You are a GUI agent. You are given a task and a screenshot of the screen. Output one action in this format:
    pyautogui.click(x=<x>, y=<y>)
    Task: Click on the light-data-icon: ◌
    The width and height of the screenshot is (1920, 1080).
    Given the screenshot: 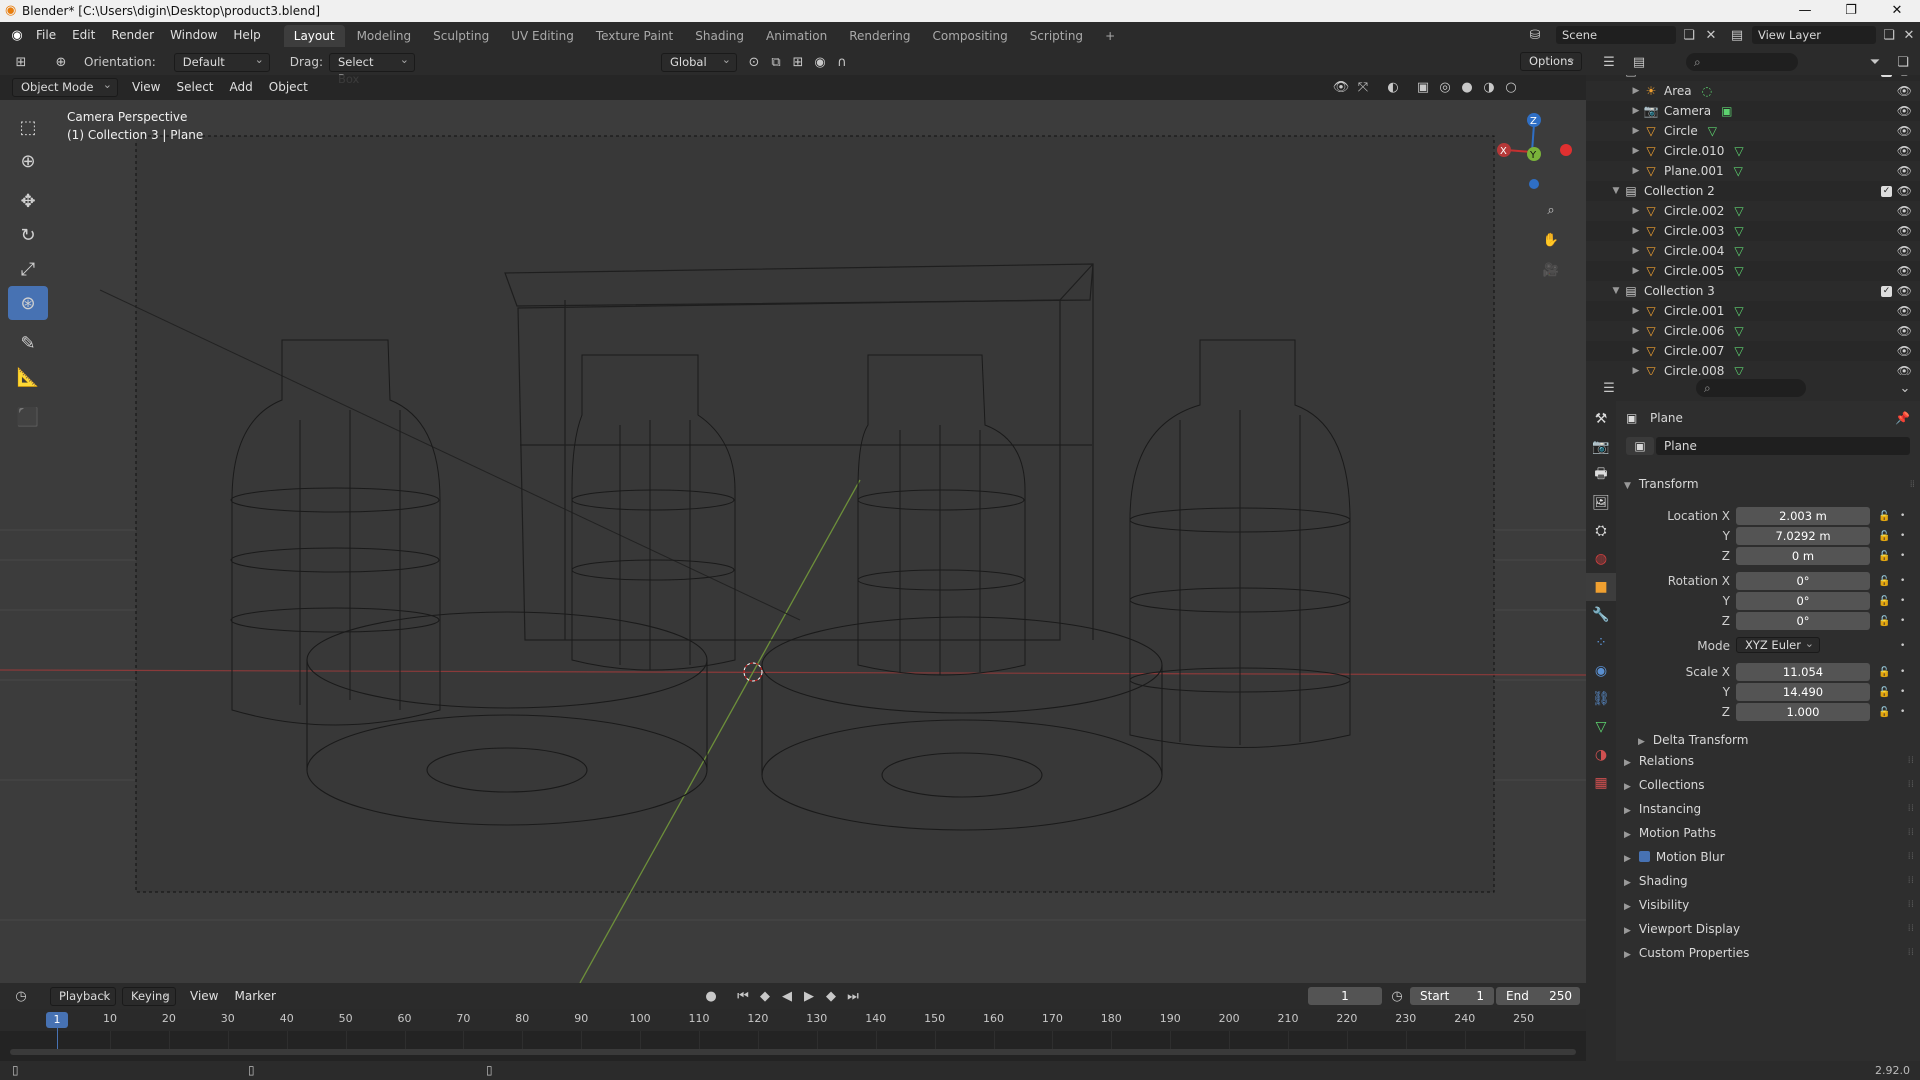 What is the action you would take?
    pyautogui.click(x=1707, y=91)
    